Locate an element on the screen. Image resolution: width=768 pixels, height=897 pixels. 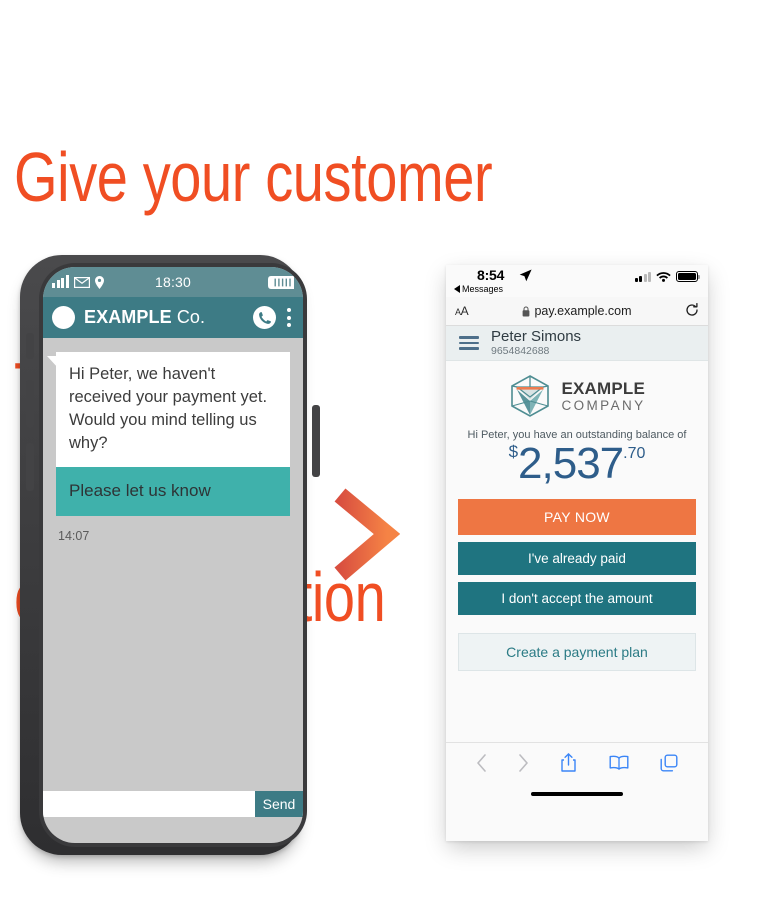
browser-url-bar: AA pay.example.com is located at coordinates (577, 311).